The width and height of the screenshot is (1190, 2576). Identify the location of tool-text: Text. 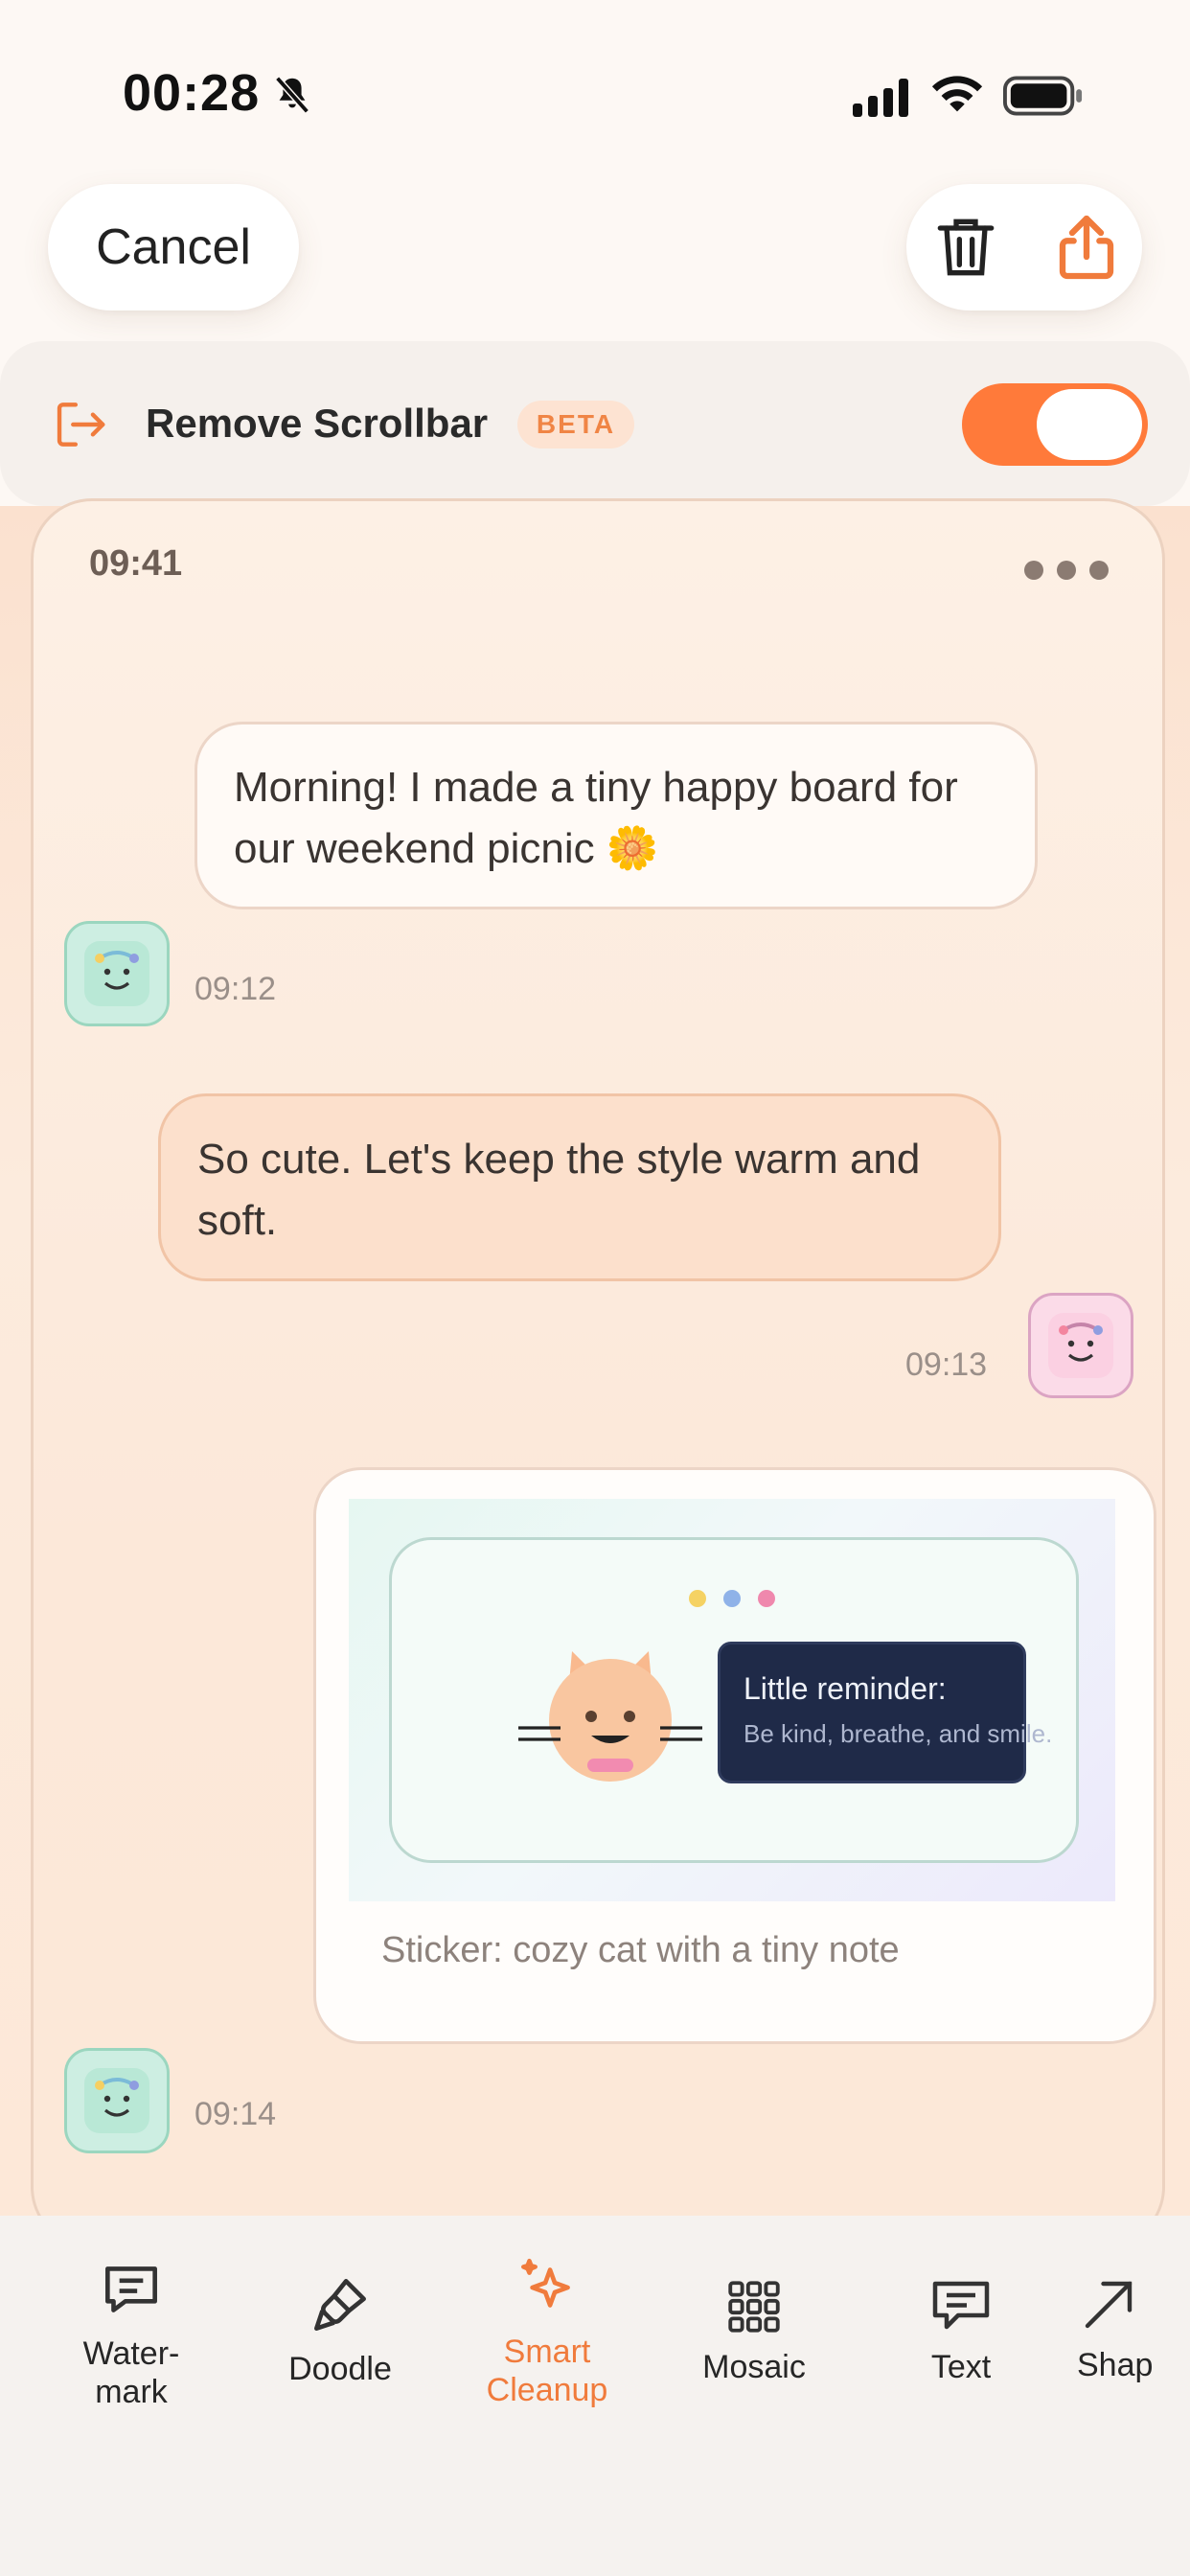
(961, 2330).